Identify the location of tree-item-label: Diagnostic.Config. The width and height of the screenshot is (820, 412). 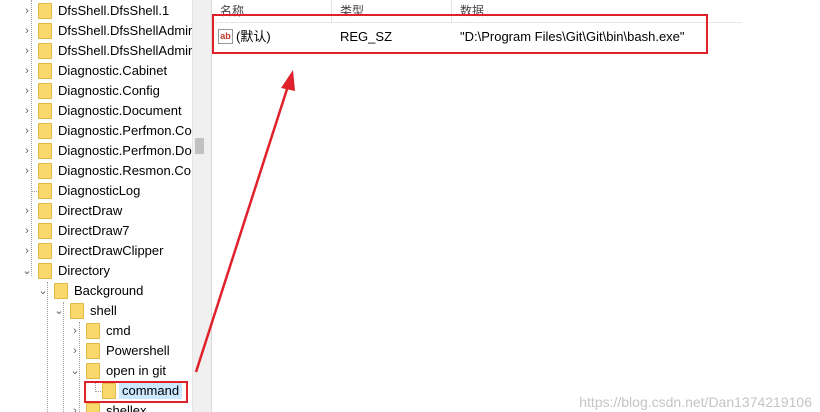
(109, 90).